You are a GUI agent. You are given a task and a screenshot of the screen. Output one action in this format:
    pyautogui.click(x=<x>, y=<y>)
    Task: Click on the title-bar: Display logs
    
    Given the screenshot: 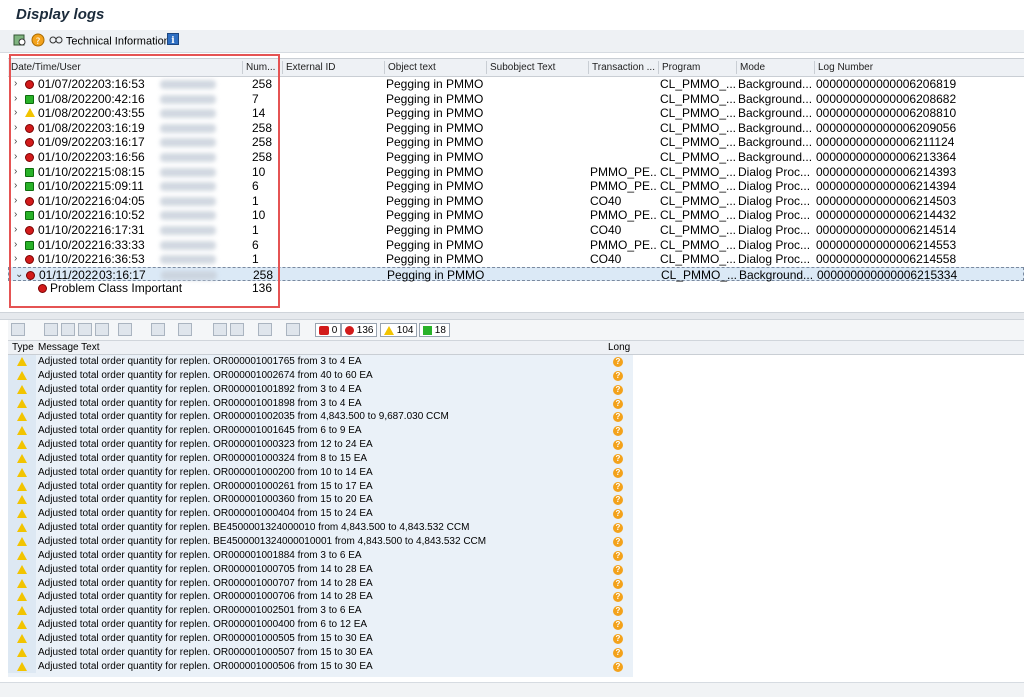 What is the action you would take?
    pyautogui.click(x=512, y=15)
    